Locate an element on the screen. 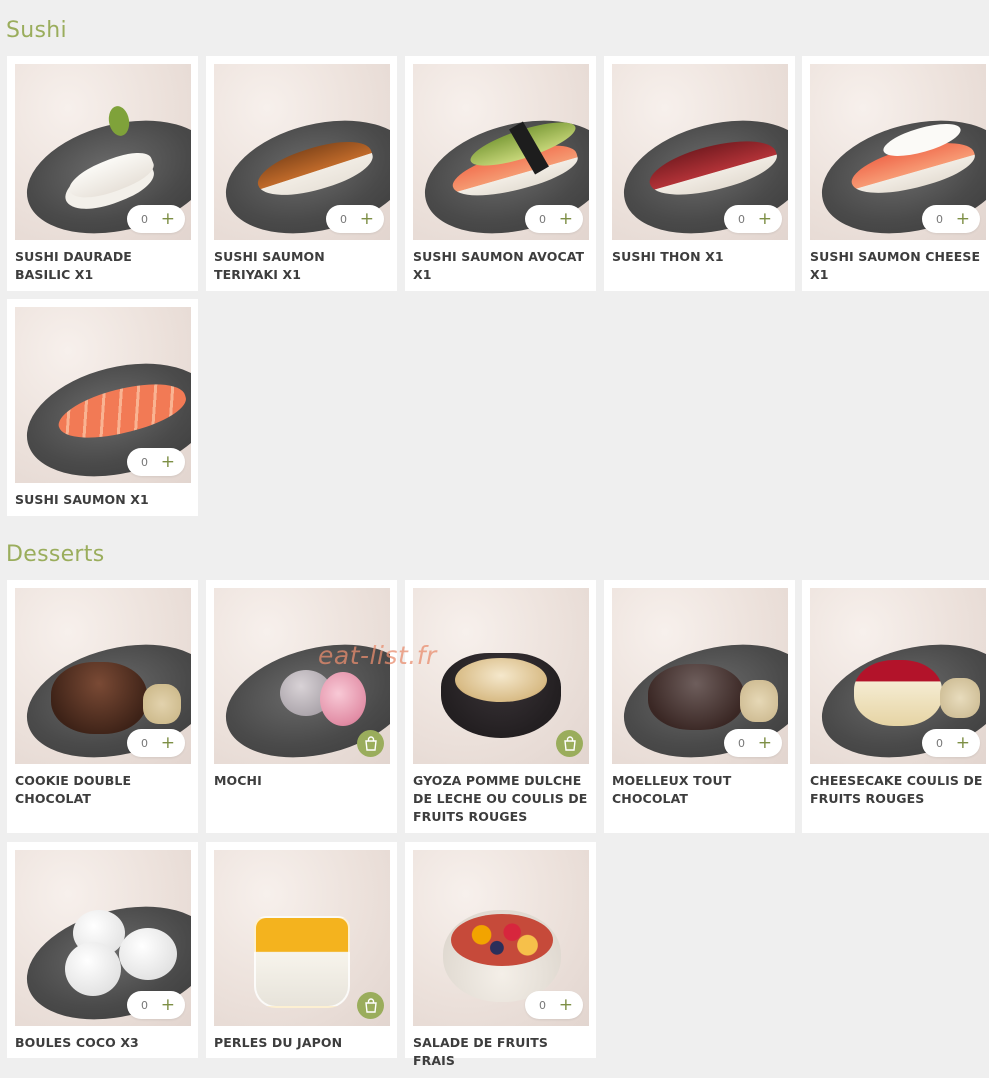 The image size is (989, 1078). product-card-sushi-thon: 0 + SUSHI THON X1 is located at coordinates (699, 173).